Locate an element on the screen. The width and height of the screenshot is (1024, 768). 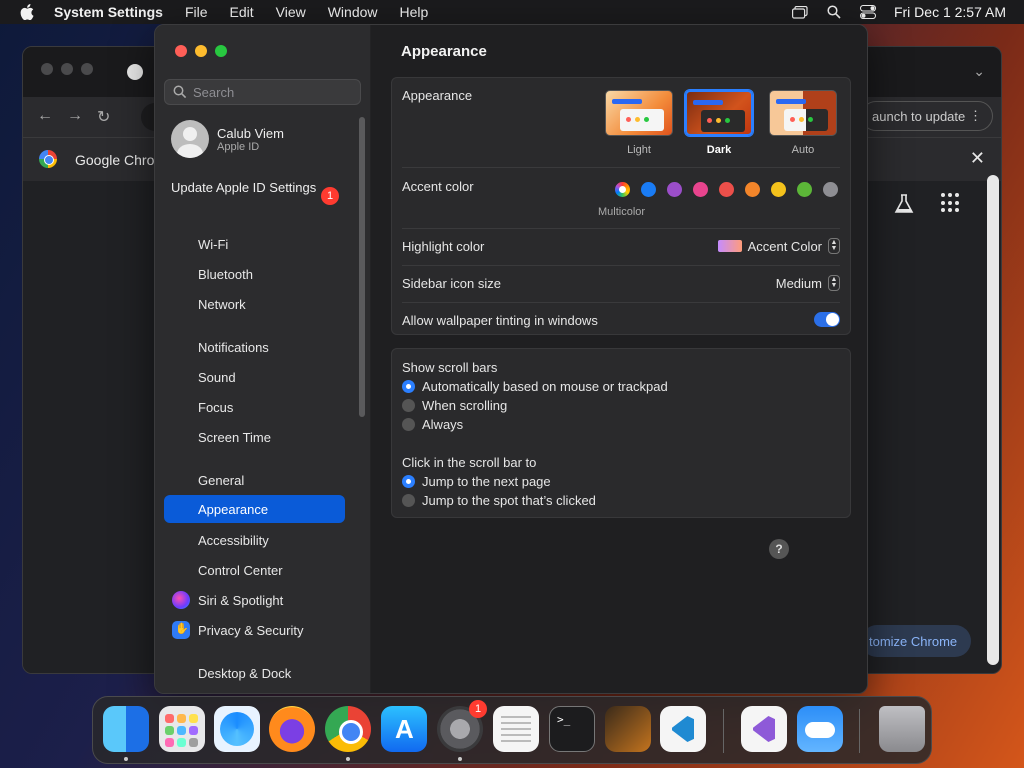
chevron-down-icon: ⌄ is located at coordinates (979, 71).